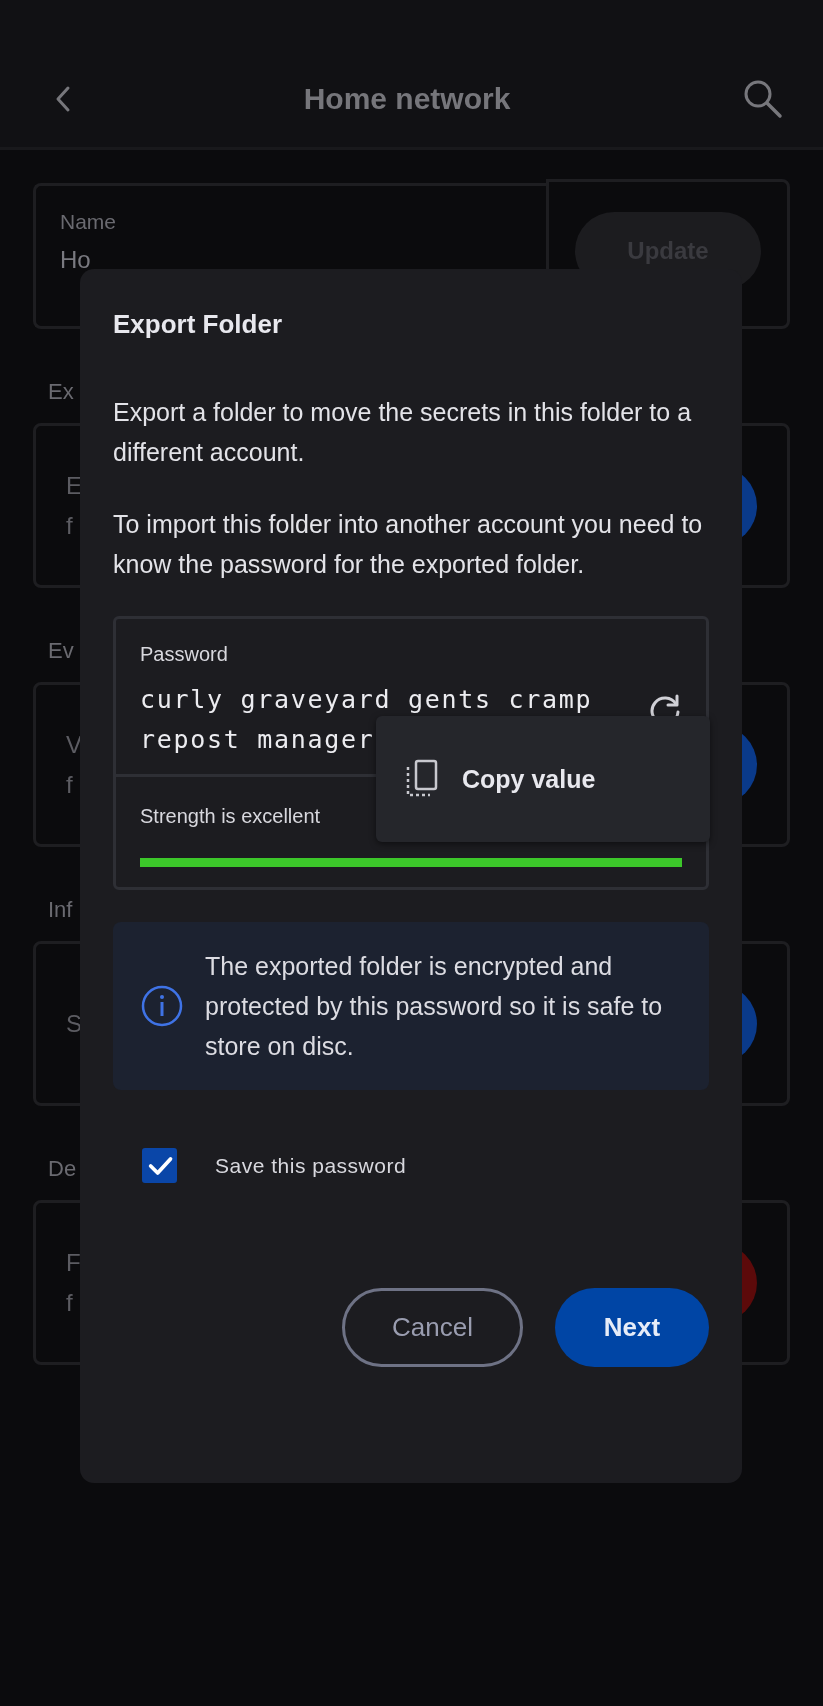 The image size is (823, 1706). What do you see at coordinates (422, 779) in the screenshot?
I see `copy-icon` at bounding box center [422, 779].